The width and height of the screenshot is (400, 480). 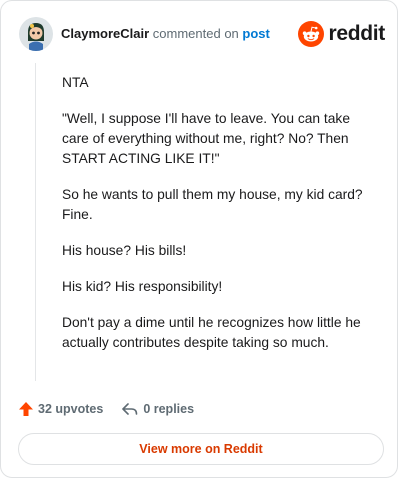 What do you see at coordinates (356, 33) in the screenshot?
I see `reddit-logo-text: reddit` at bounding box center [356, 33].